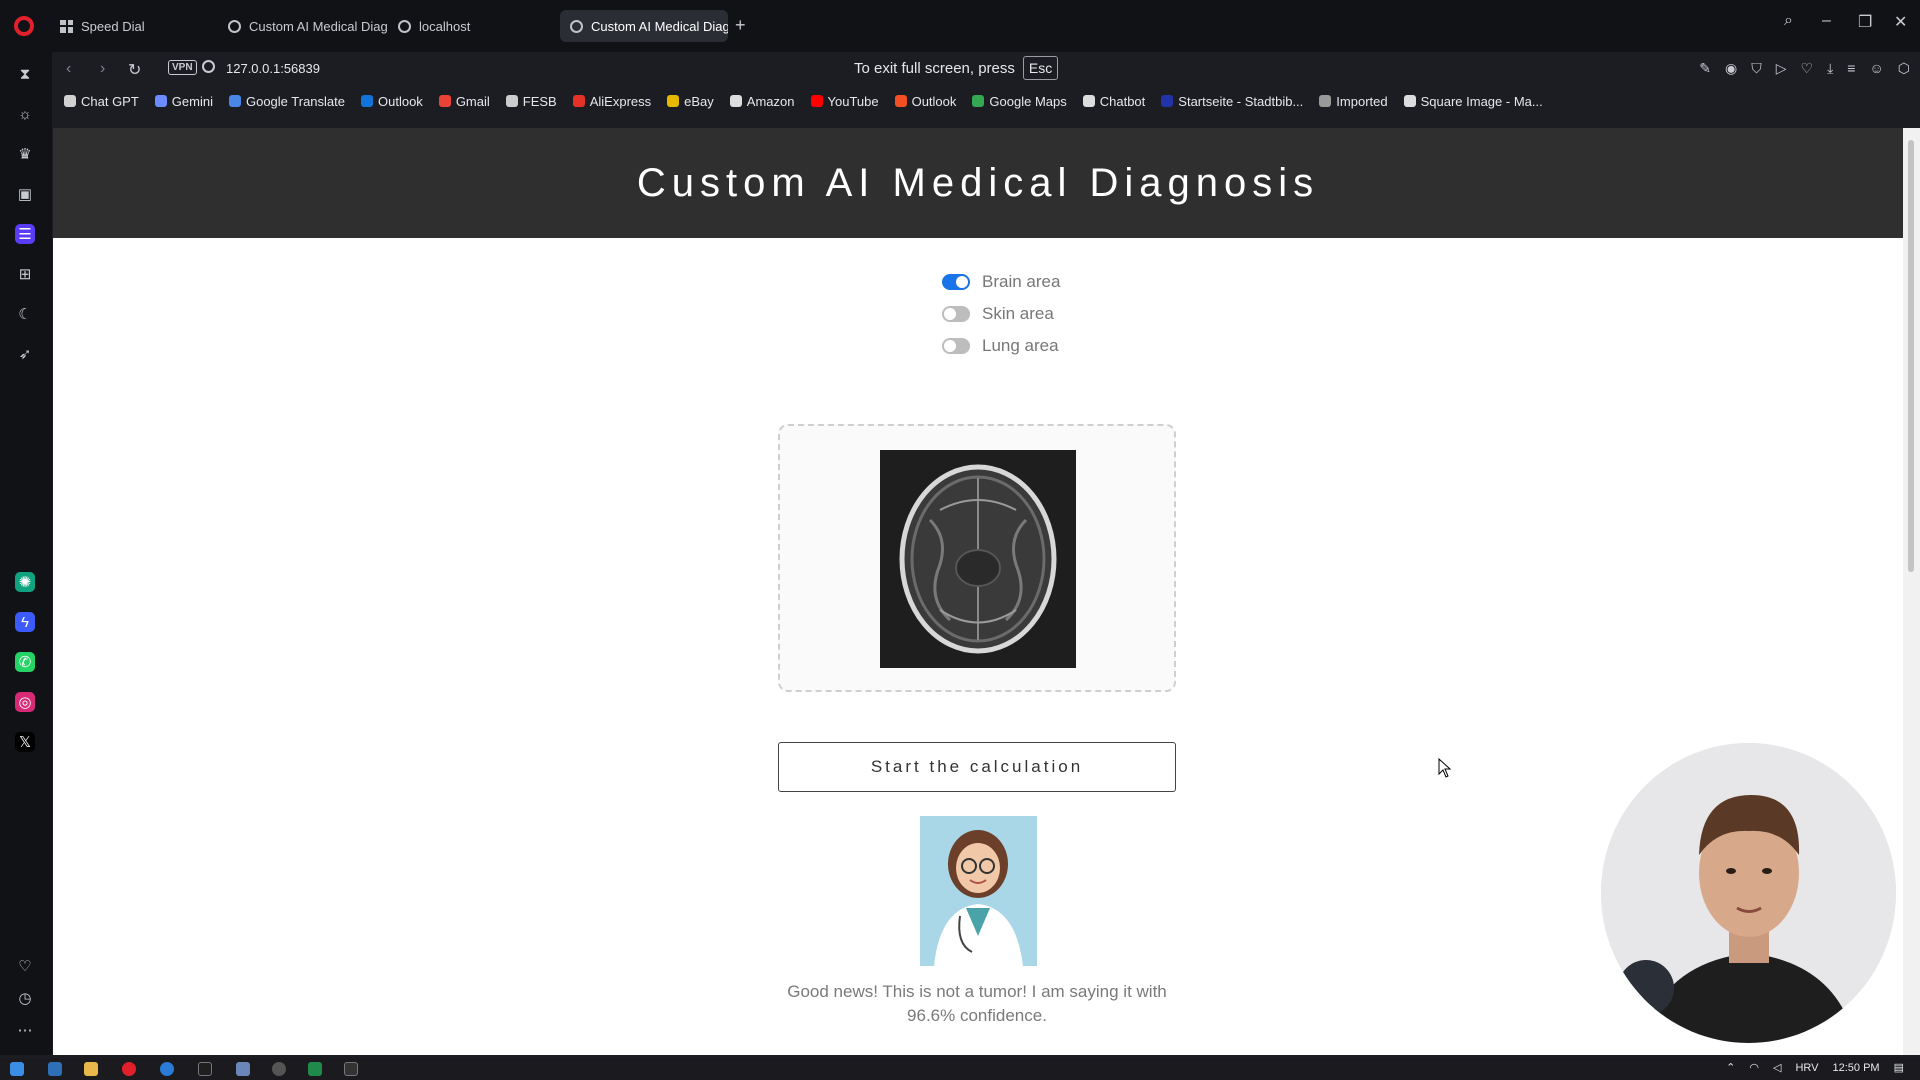 The width and height of the screenshot is (1920, 1080). What do you see at coordinates (1851, 68) in the screenshot?
I see `menu-icon: ≡` at bounding box center [1851, 68].